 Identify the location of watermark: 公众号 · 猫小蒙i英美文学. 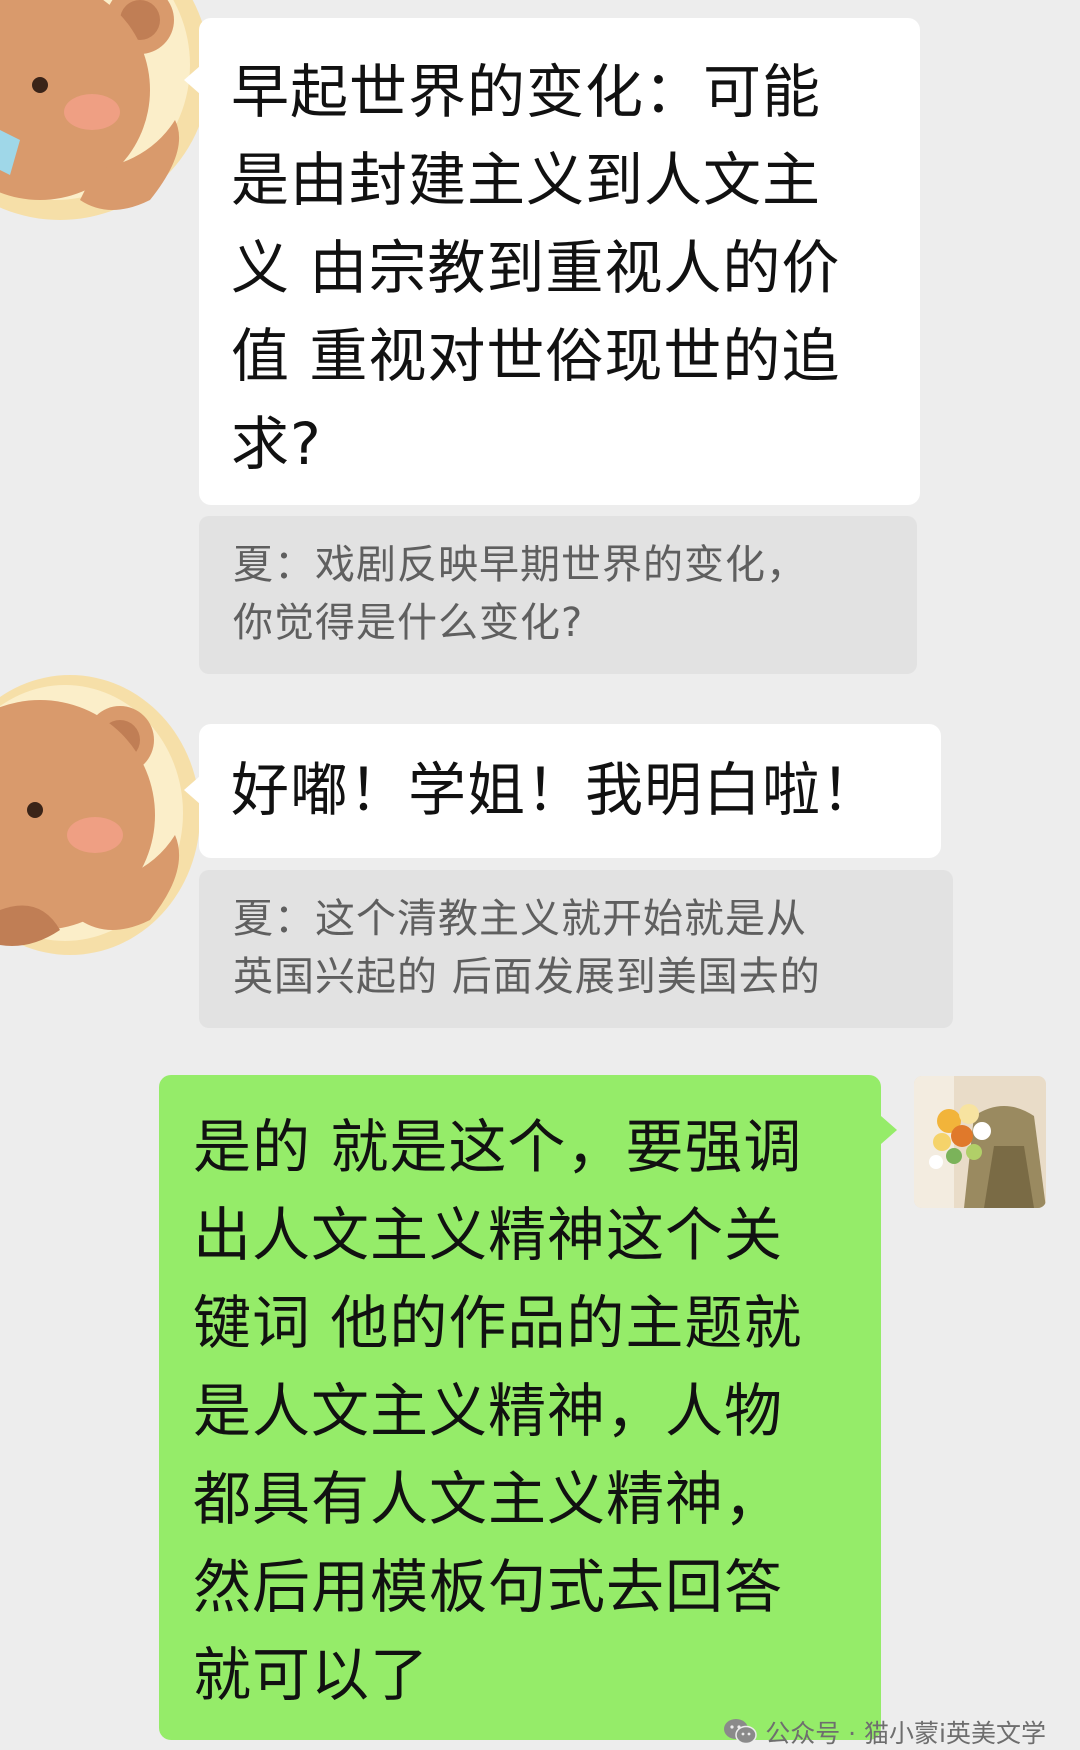
(884, 1732).